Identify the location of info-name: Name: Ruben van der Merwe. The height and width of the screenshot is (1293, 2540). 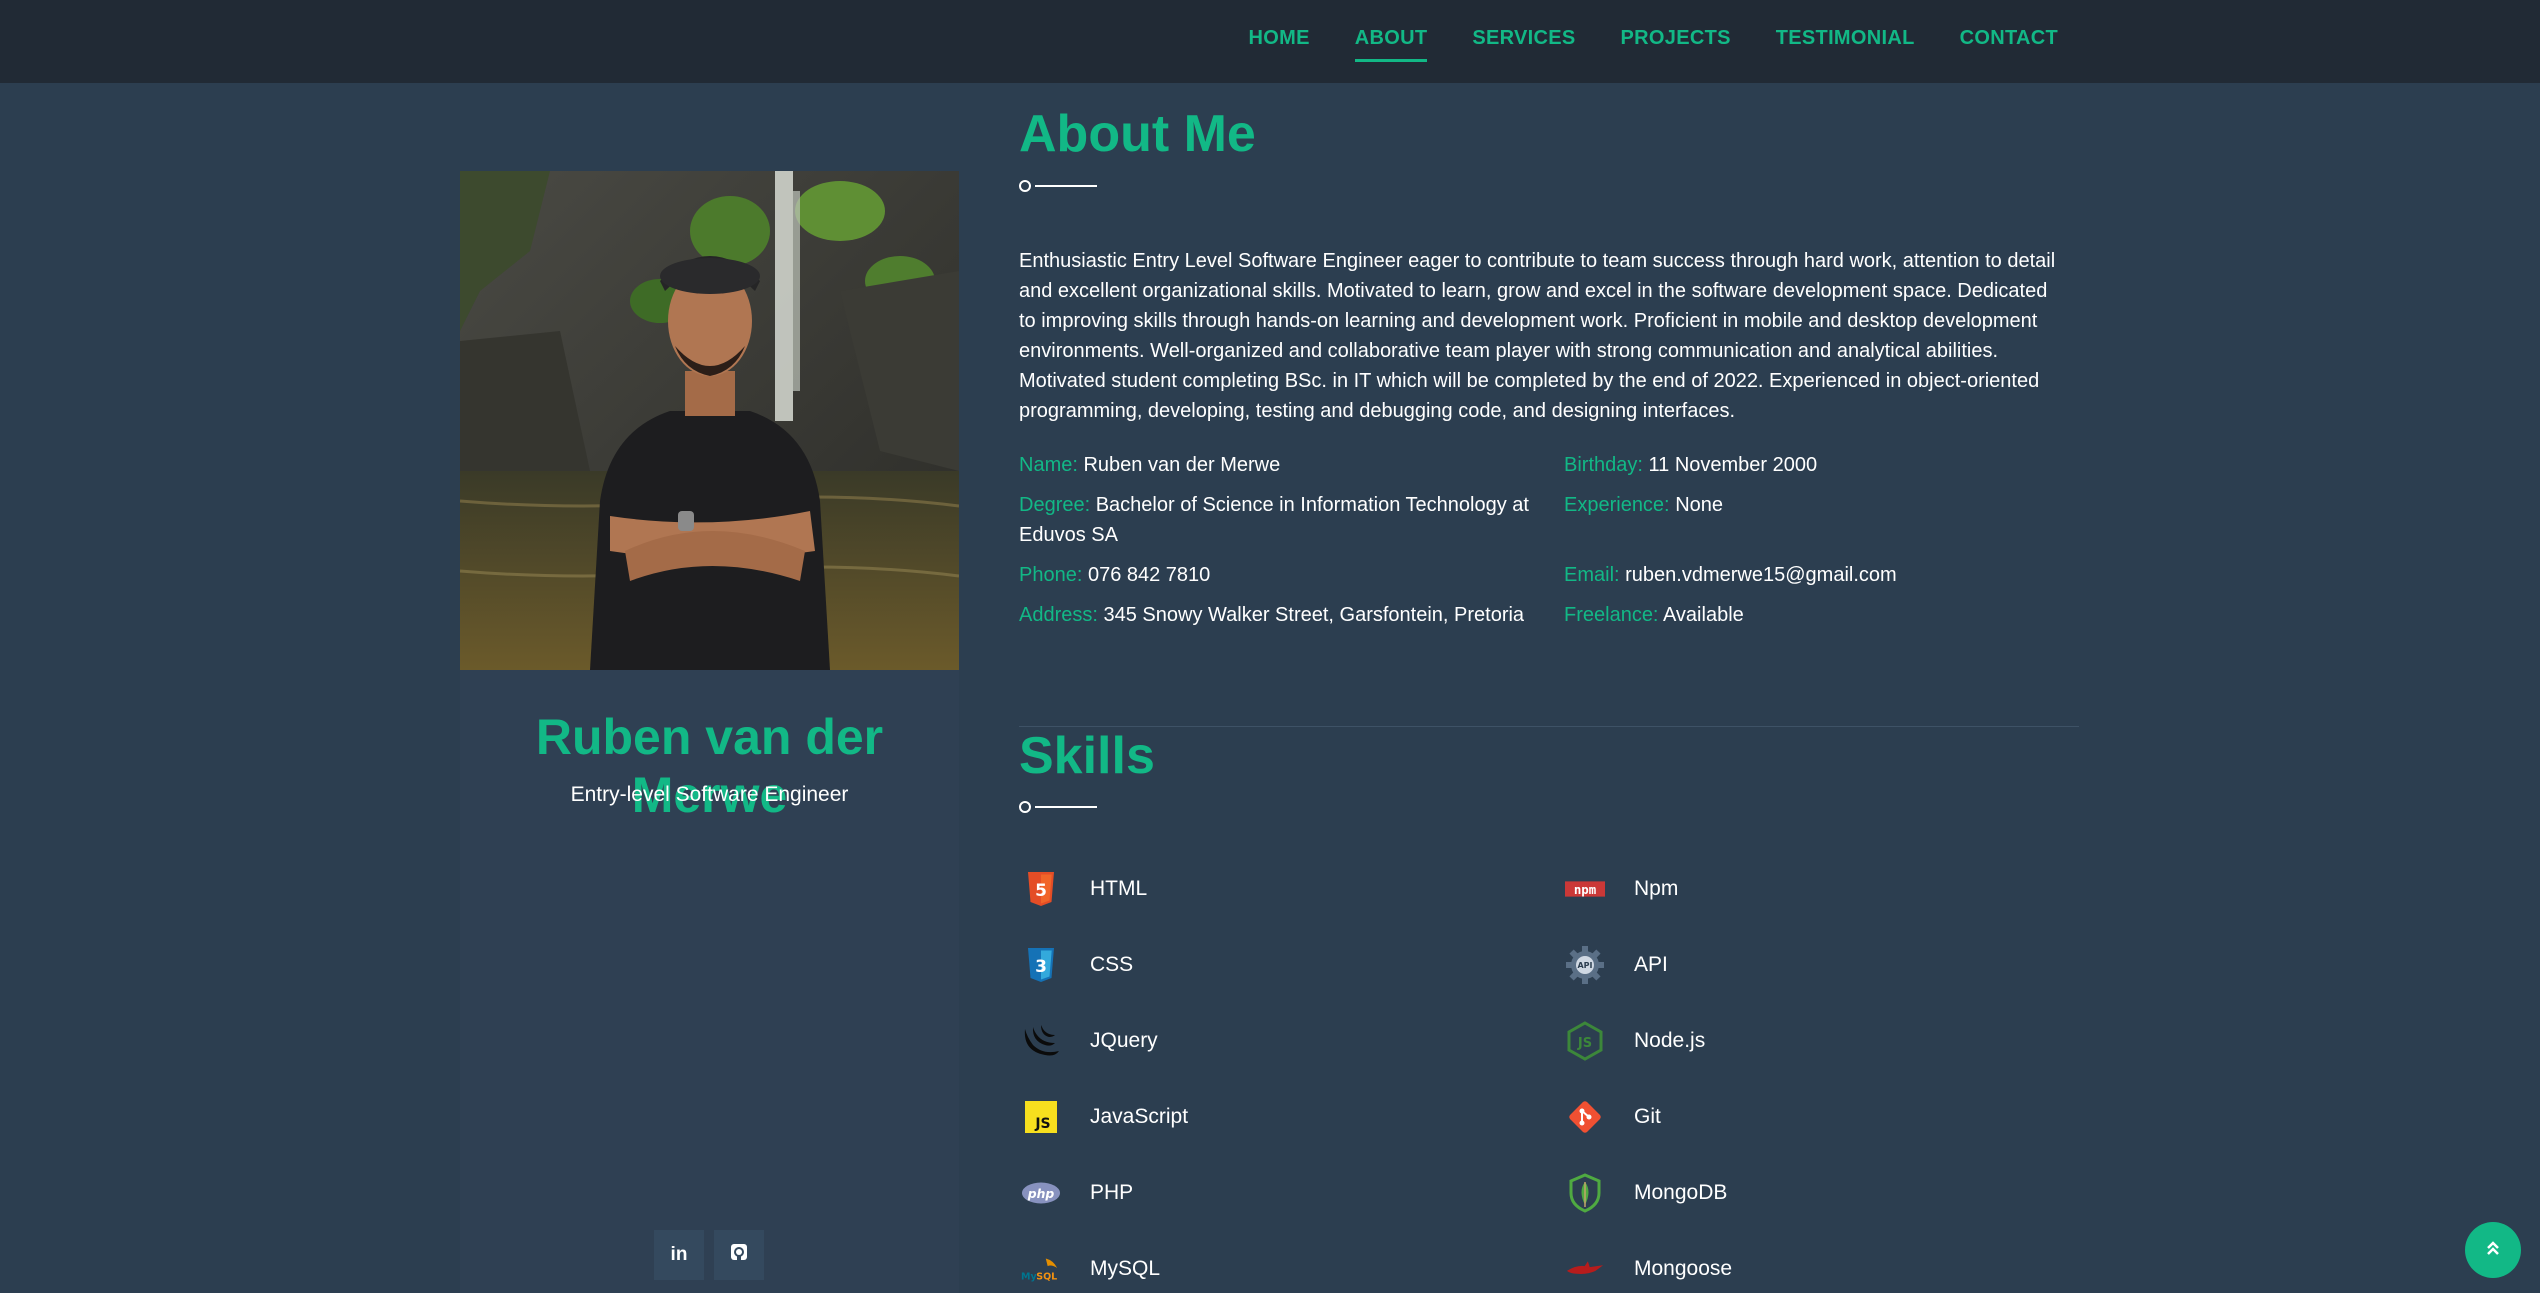
(1279, 465).